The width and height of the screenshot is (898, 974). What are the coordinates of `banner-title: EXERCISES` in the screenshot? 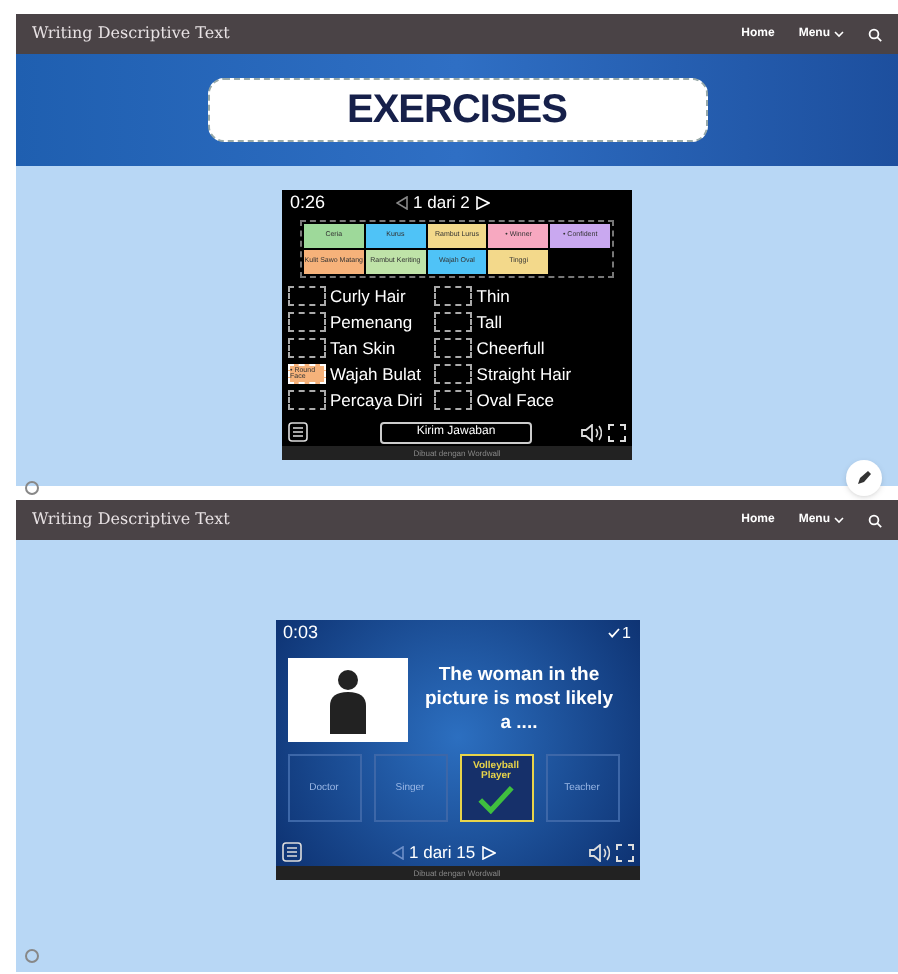 It's located at (457, 111).